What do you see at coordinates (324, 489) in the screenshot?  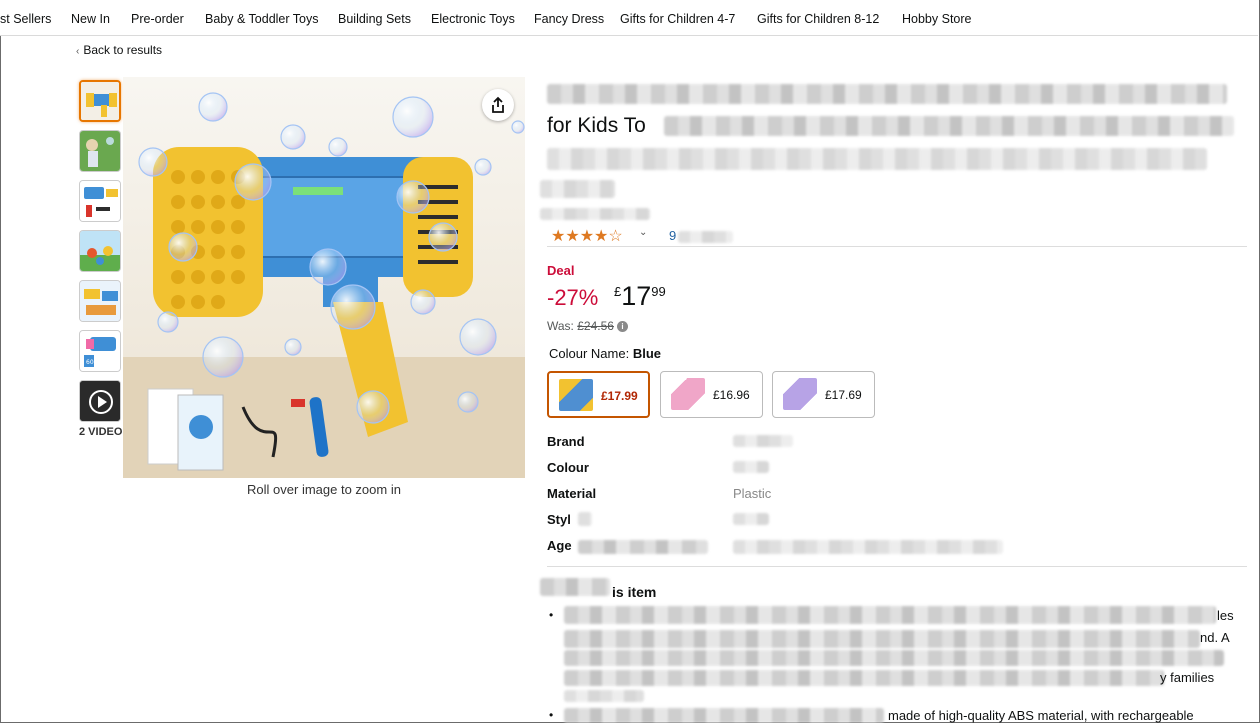 I see `zoom-hint: Roll over image to zoom in` at bounding box center [324, 489].